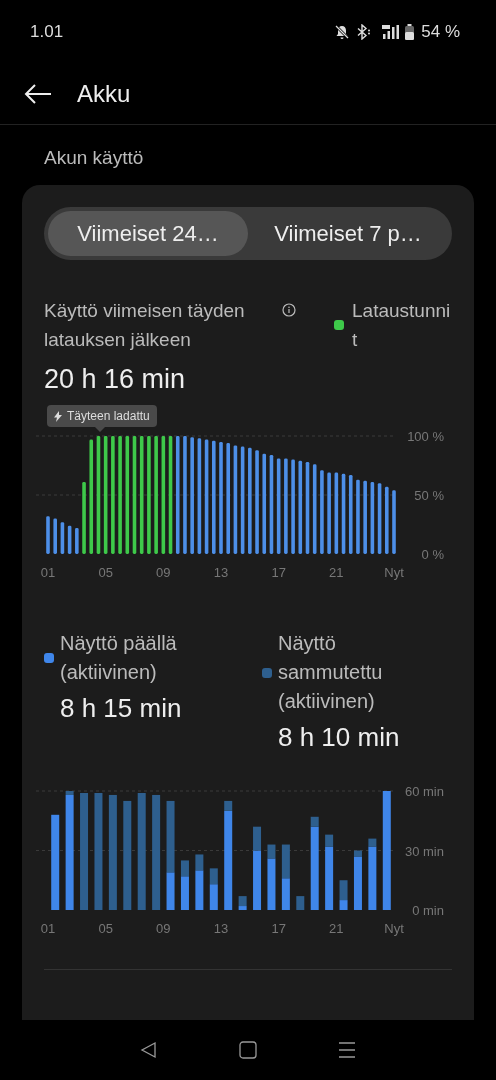 The image size is (496, 1080). What do you see at coordinates (115, 379) in the screenshot?
I see `usage-value: 20 h 16 min` at bounding box center [115, 379].